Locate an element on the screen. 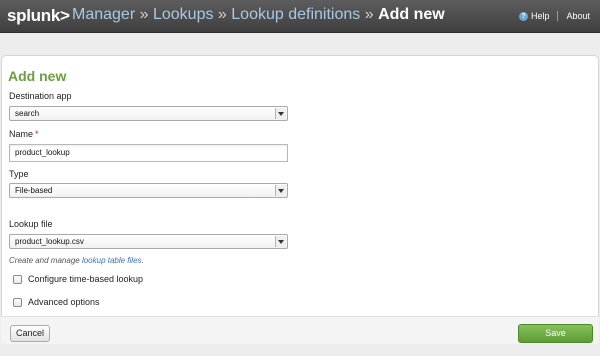 This screenshot has width=600, height=356. advanced-options-option: Advanced options is located at coordinates (56, 302).